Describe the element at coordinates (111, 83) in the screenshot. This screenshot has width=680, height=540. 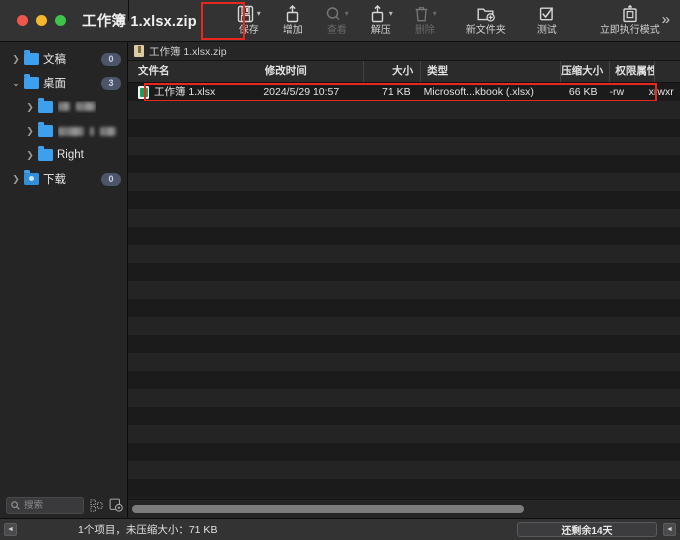
I see `sidebar-item-badge: 3` at that location.